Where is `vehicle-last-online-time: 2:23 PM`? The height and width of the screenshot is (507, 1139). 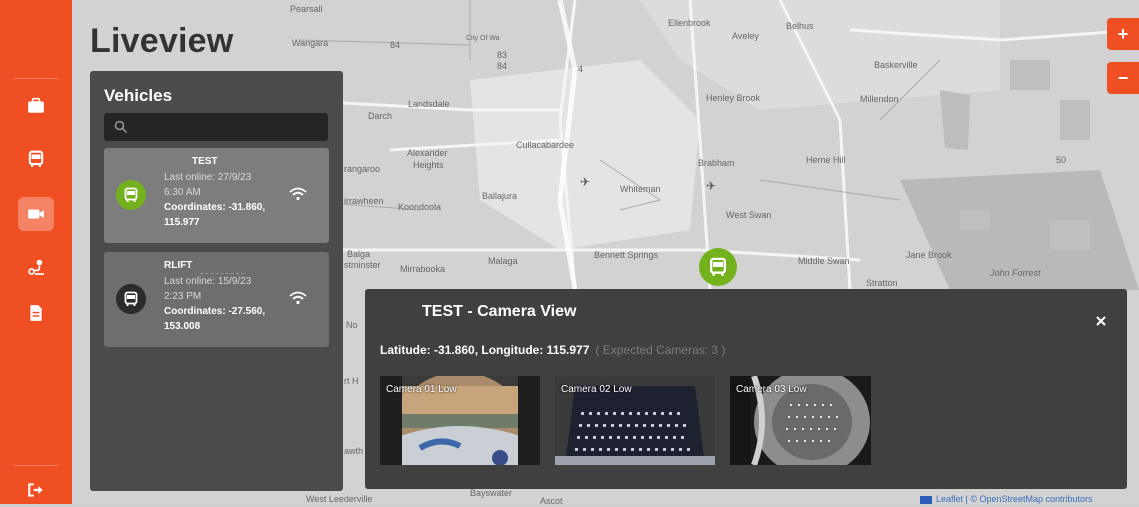
vehicle-last-online-time: 2:23 PM is located at coordinates (183, 296).